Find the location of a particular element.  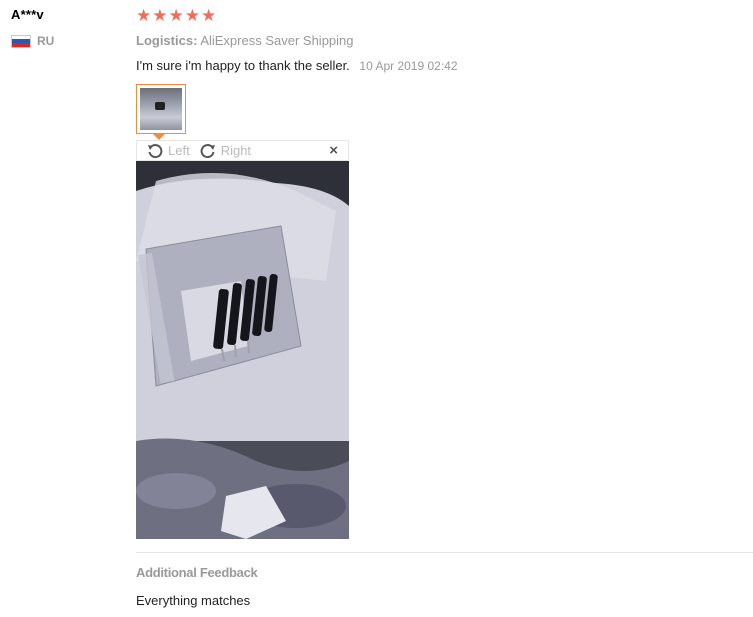

rotate-right-icon is located at coordinates (207, 150).